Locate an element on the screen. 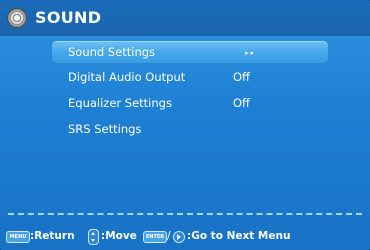 This screenshot has height=250, width=370. page-title: SOUND is located at coordinates (68, 17).